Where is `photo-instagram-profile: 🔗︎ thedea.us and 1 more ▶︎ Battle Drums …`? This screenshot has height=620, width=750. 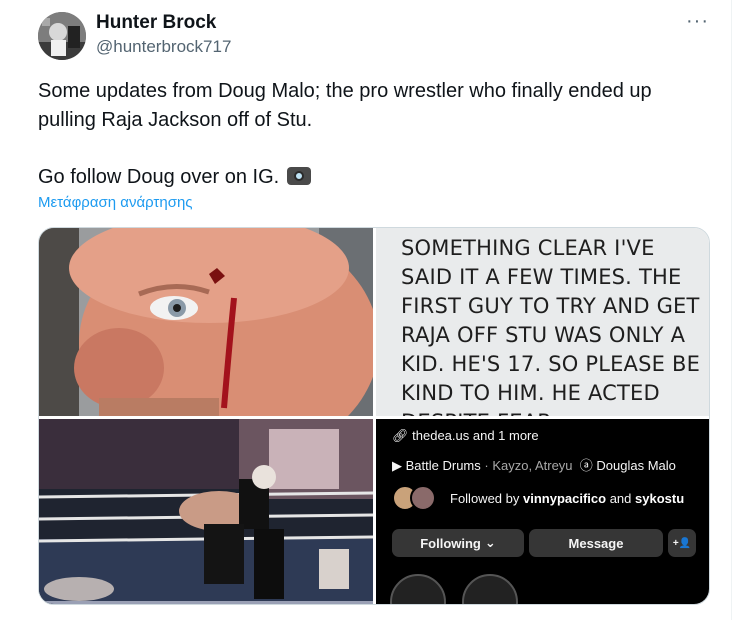 photo-instagram-profile: 🔗︎ thedea.us and 1 more ▶︎ Battle Drums … is located at coordinates (542, 511).